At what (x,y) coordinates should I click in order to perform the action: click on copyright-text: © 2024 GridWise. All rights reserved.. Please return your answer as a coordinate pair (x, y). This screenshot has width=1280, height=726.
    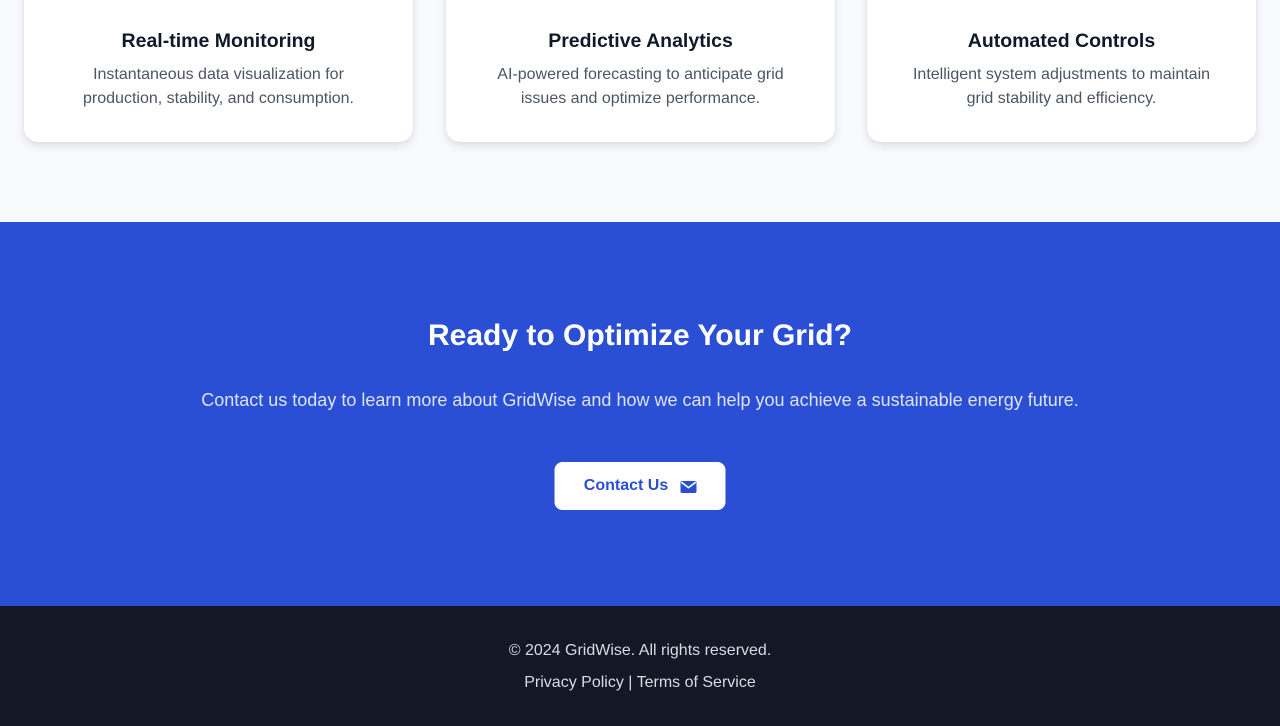
    Looking at the image, I should click on (640, 650).